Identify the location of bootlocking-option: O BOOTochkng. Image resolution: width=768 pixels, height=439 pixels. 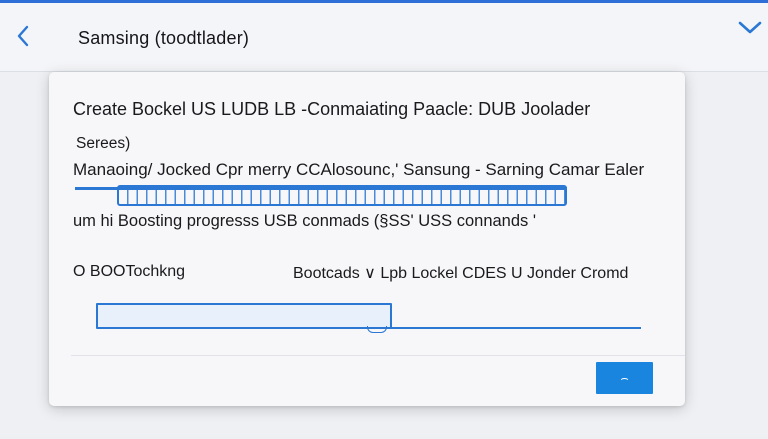
(129, 272).